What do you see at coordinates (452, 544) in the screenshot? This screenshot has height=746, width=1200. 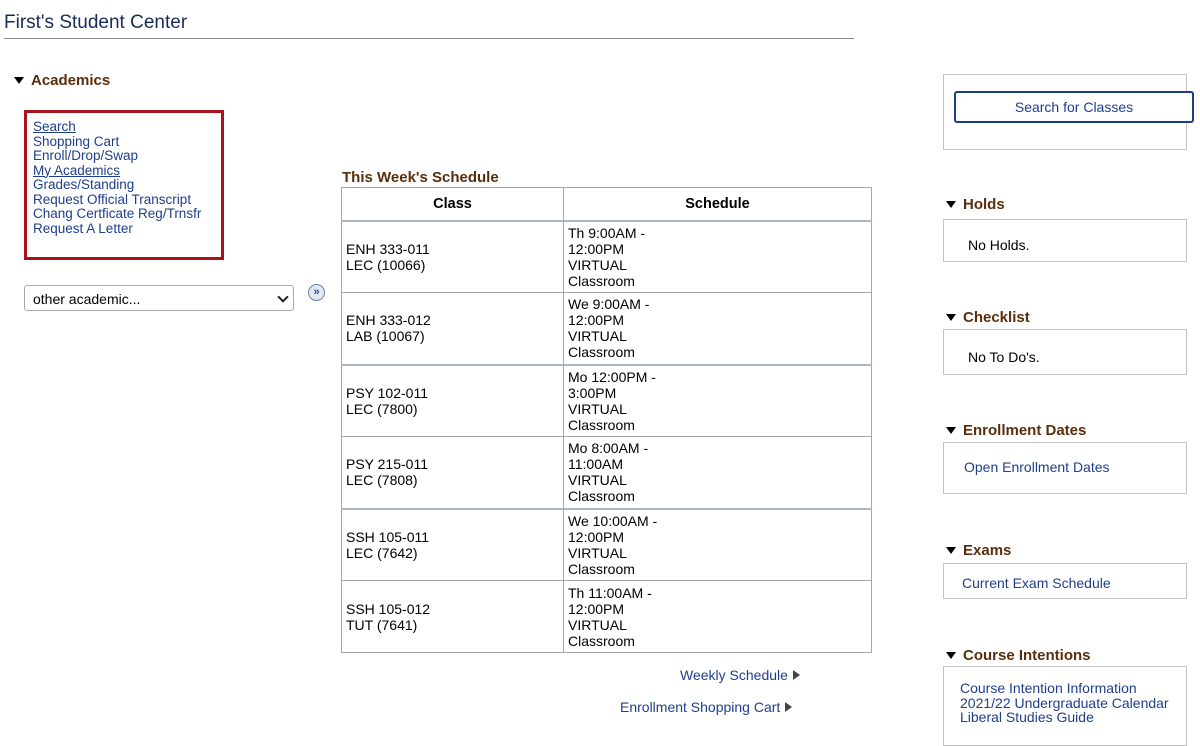 I see `class-cell: SSH 105-011 LEC (7642)` at bounding box center [452, 544].